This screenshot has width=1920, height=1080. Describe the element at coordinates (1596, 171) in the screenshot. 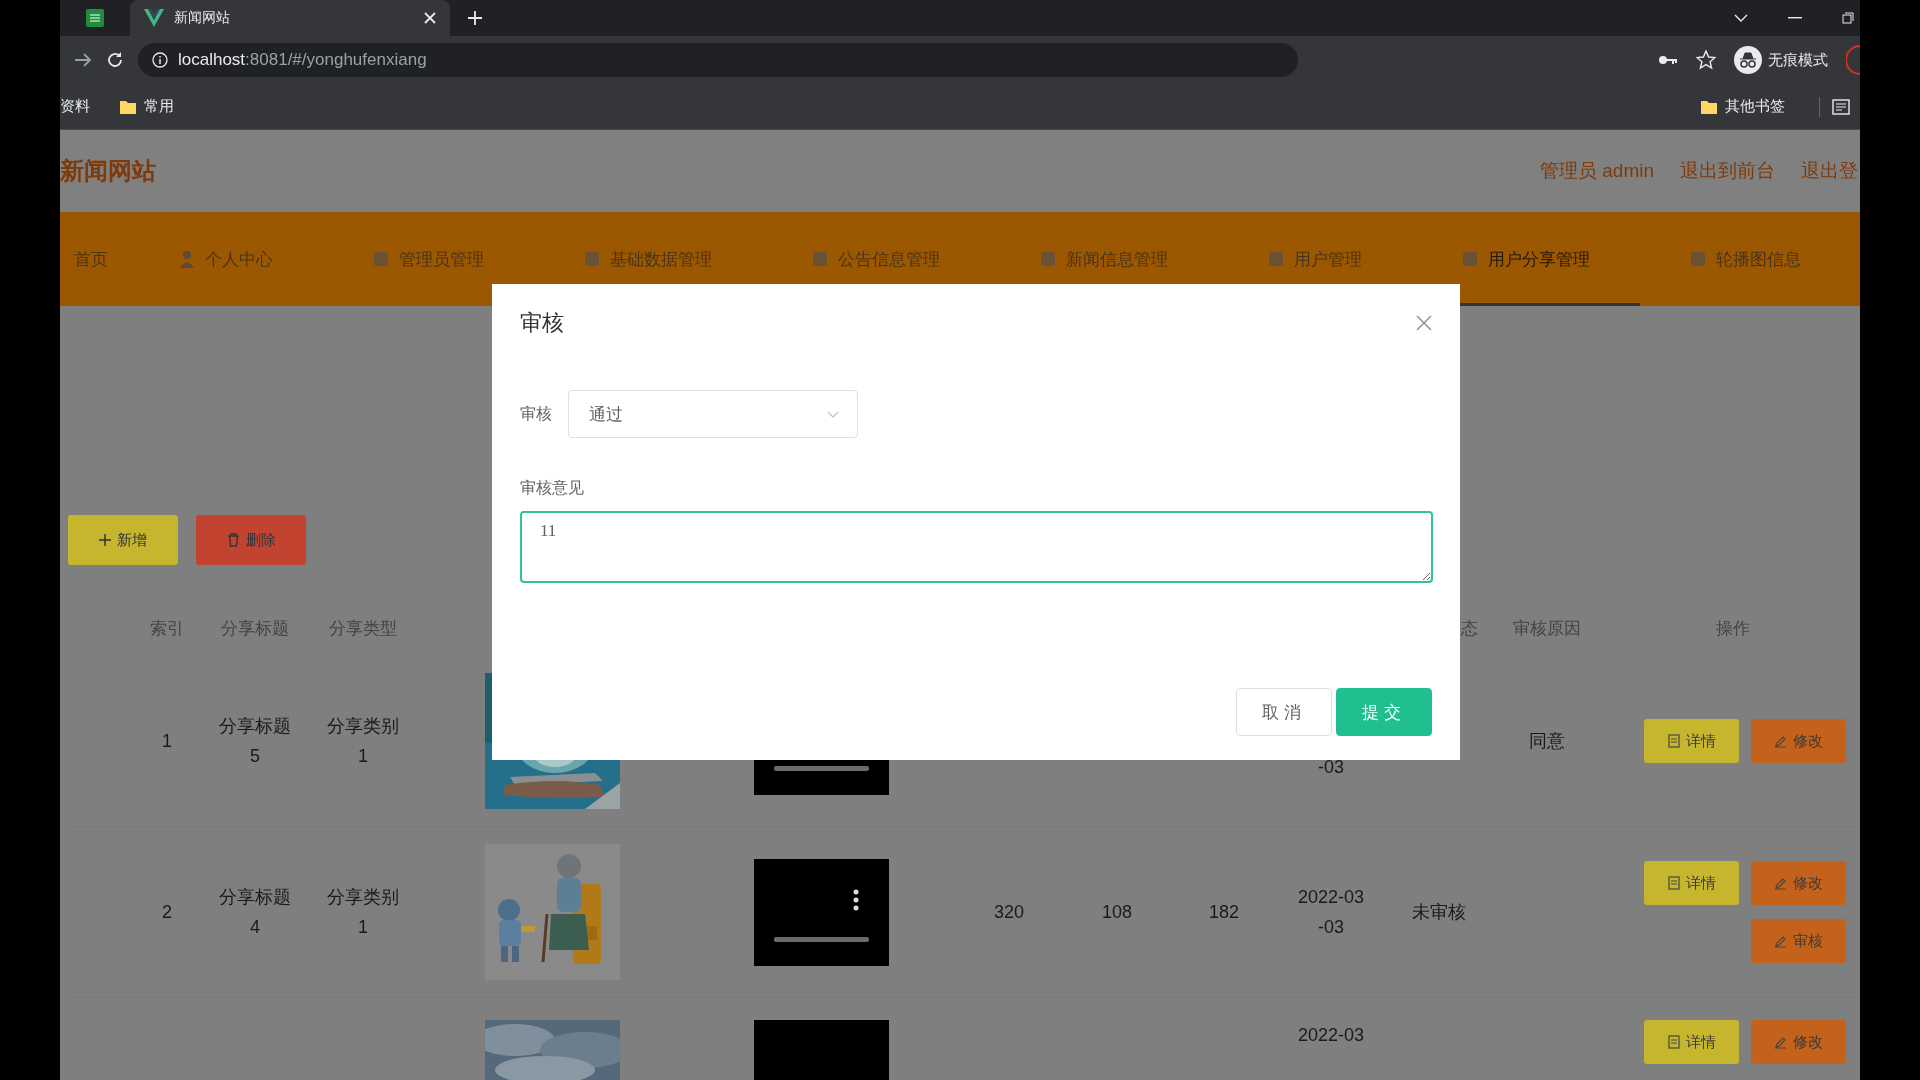

I see `header-link: 管理员 admin` at that location.